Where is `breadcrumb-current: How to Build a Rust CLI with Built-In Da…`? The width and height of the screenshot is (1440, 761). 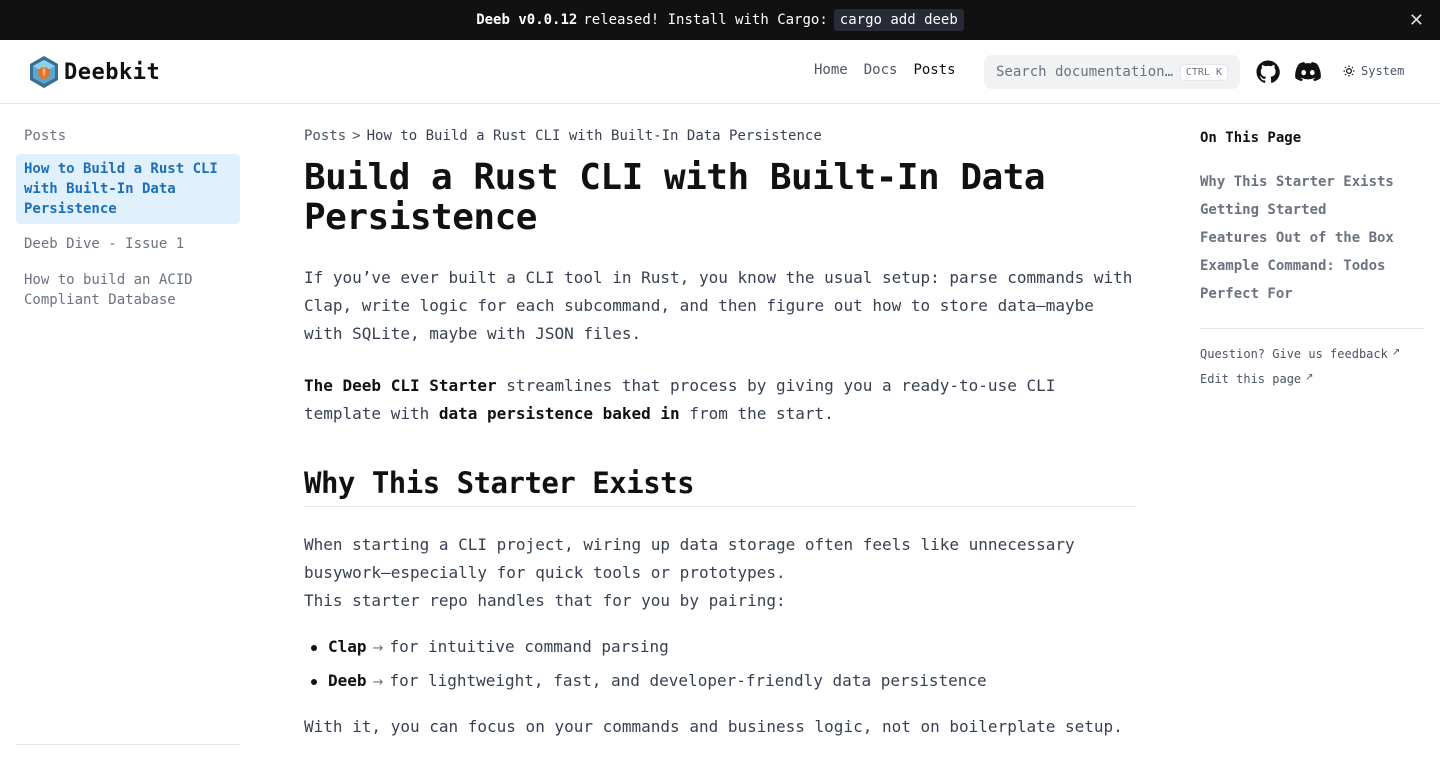
breadcrumb-current: How to Build a Rust CLI with Built-In Da… is located at coordinates (594, 136).